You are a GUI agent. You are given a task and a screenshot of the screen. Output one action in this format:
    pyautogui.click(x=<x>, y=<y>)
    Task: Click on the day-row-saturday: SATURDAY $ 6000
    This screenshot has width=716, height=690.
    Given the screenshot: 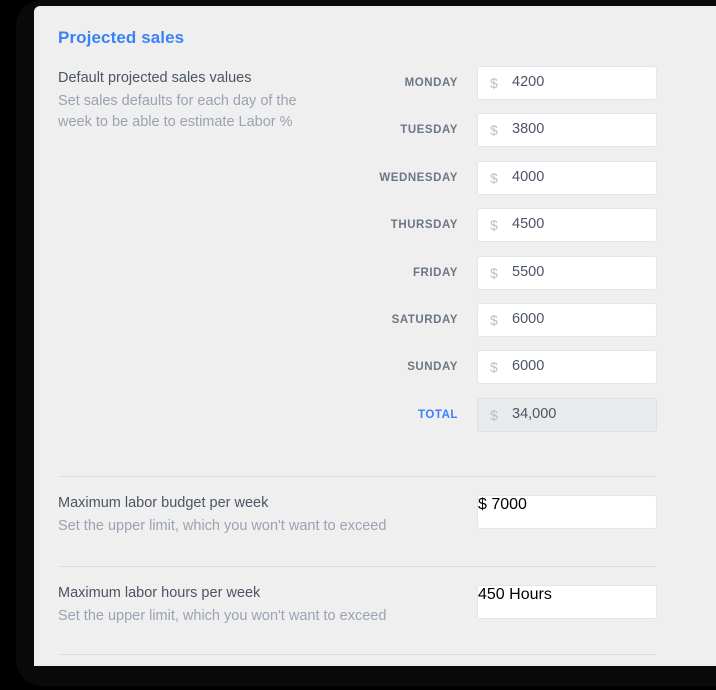 What is the action you would take?
    pyautogui.click(x=375, y=324)
    